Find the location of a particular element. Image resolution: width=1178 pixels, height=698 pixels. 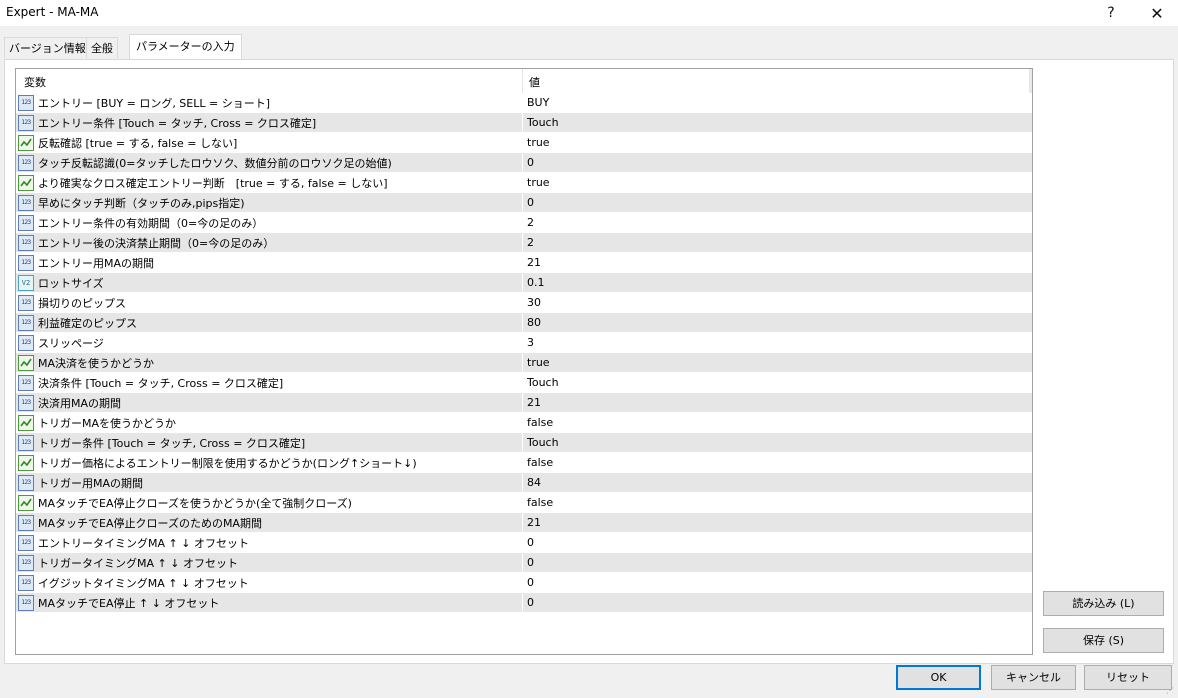

parameter-value: 80 is located at coordinates (534, 322).